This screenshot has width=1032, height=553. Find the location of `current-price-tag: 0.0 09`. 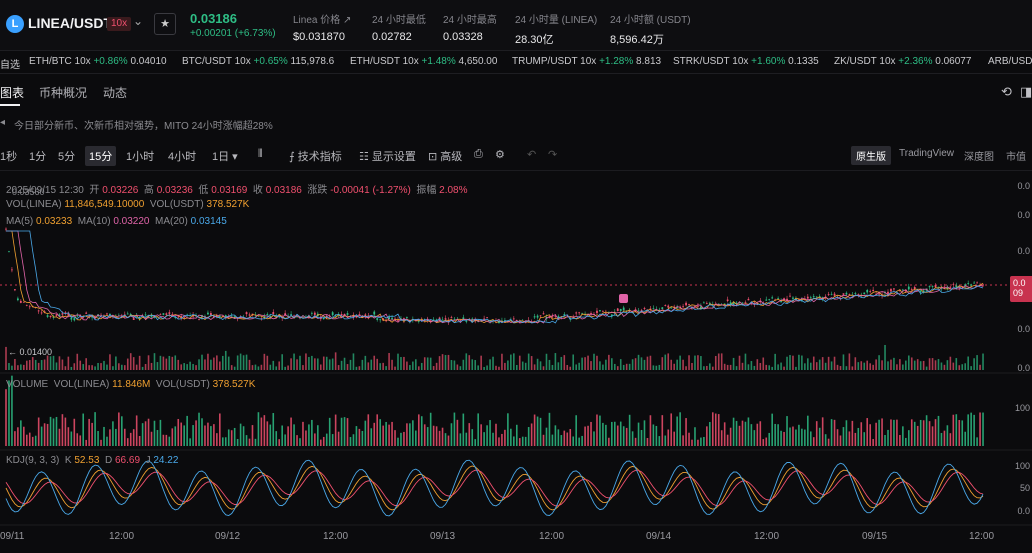

current-price-tag: 0.0 09 is located at coordinates (1021, 289).